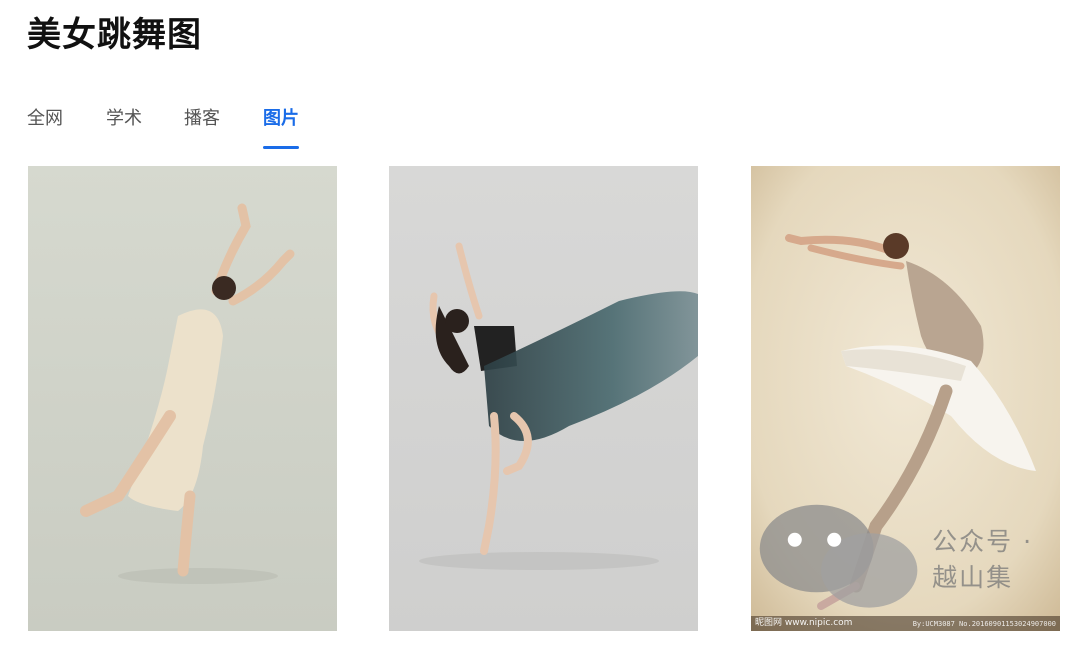 The height and width of the screenshot is (647, 1080). I want to click on active-tab-indicator, so click(281, 147).